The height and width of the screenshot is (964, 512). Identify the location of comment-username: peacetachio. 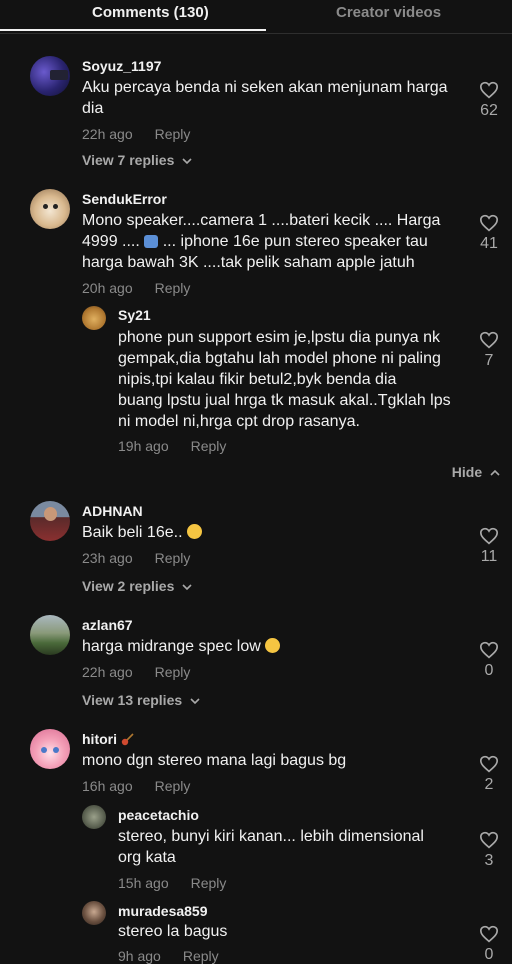
(158, 815).